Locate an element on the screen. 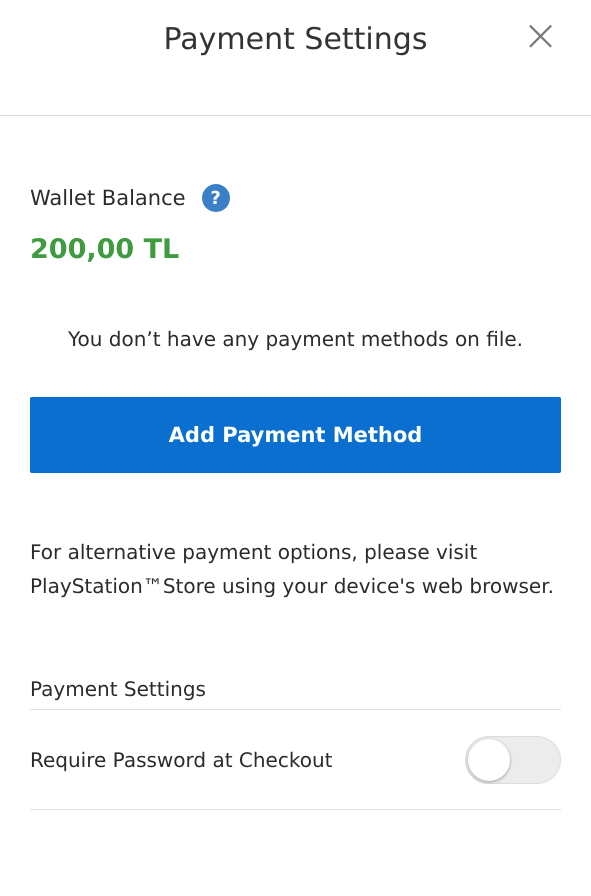 The width and height of the screenshot is (591, 896). toggle-switch is located at coordinates (513, 760).